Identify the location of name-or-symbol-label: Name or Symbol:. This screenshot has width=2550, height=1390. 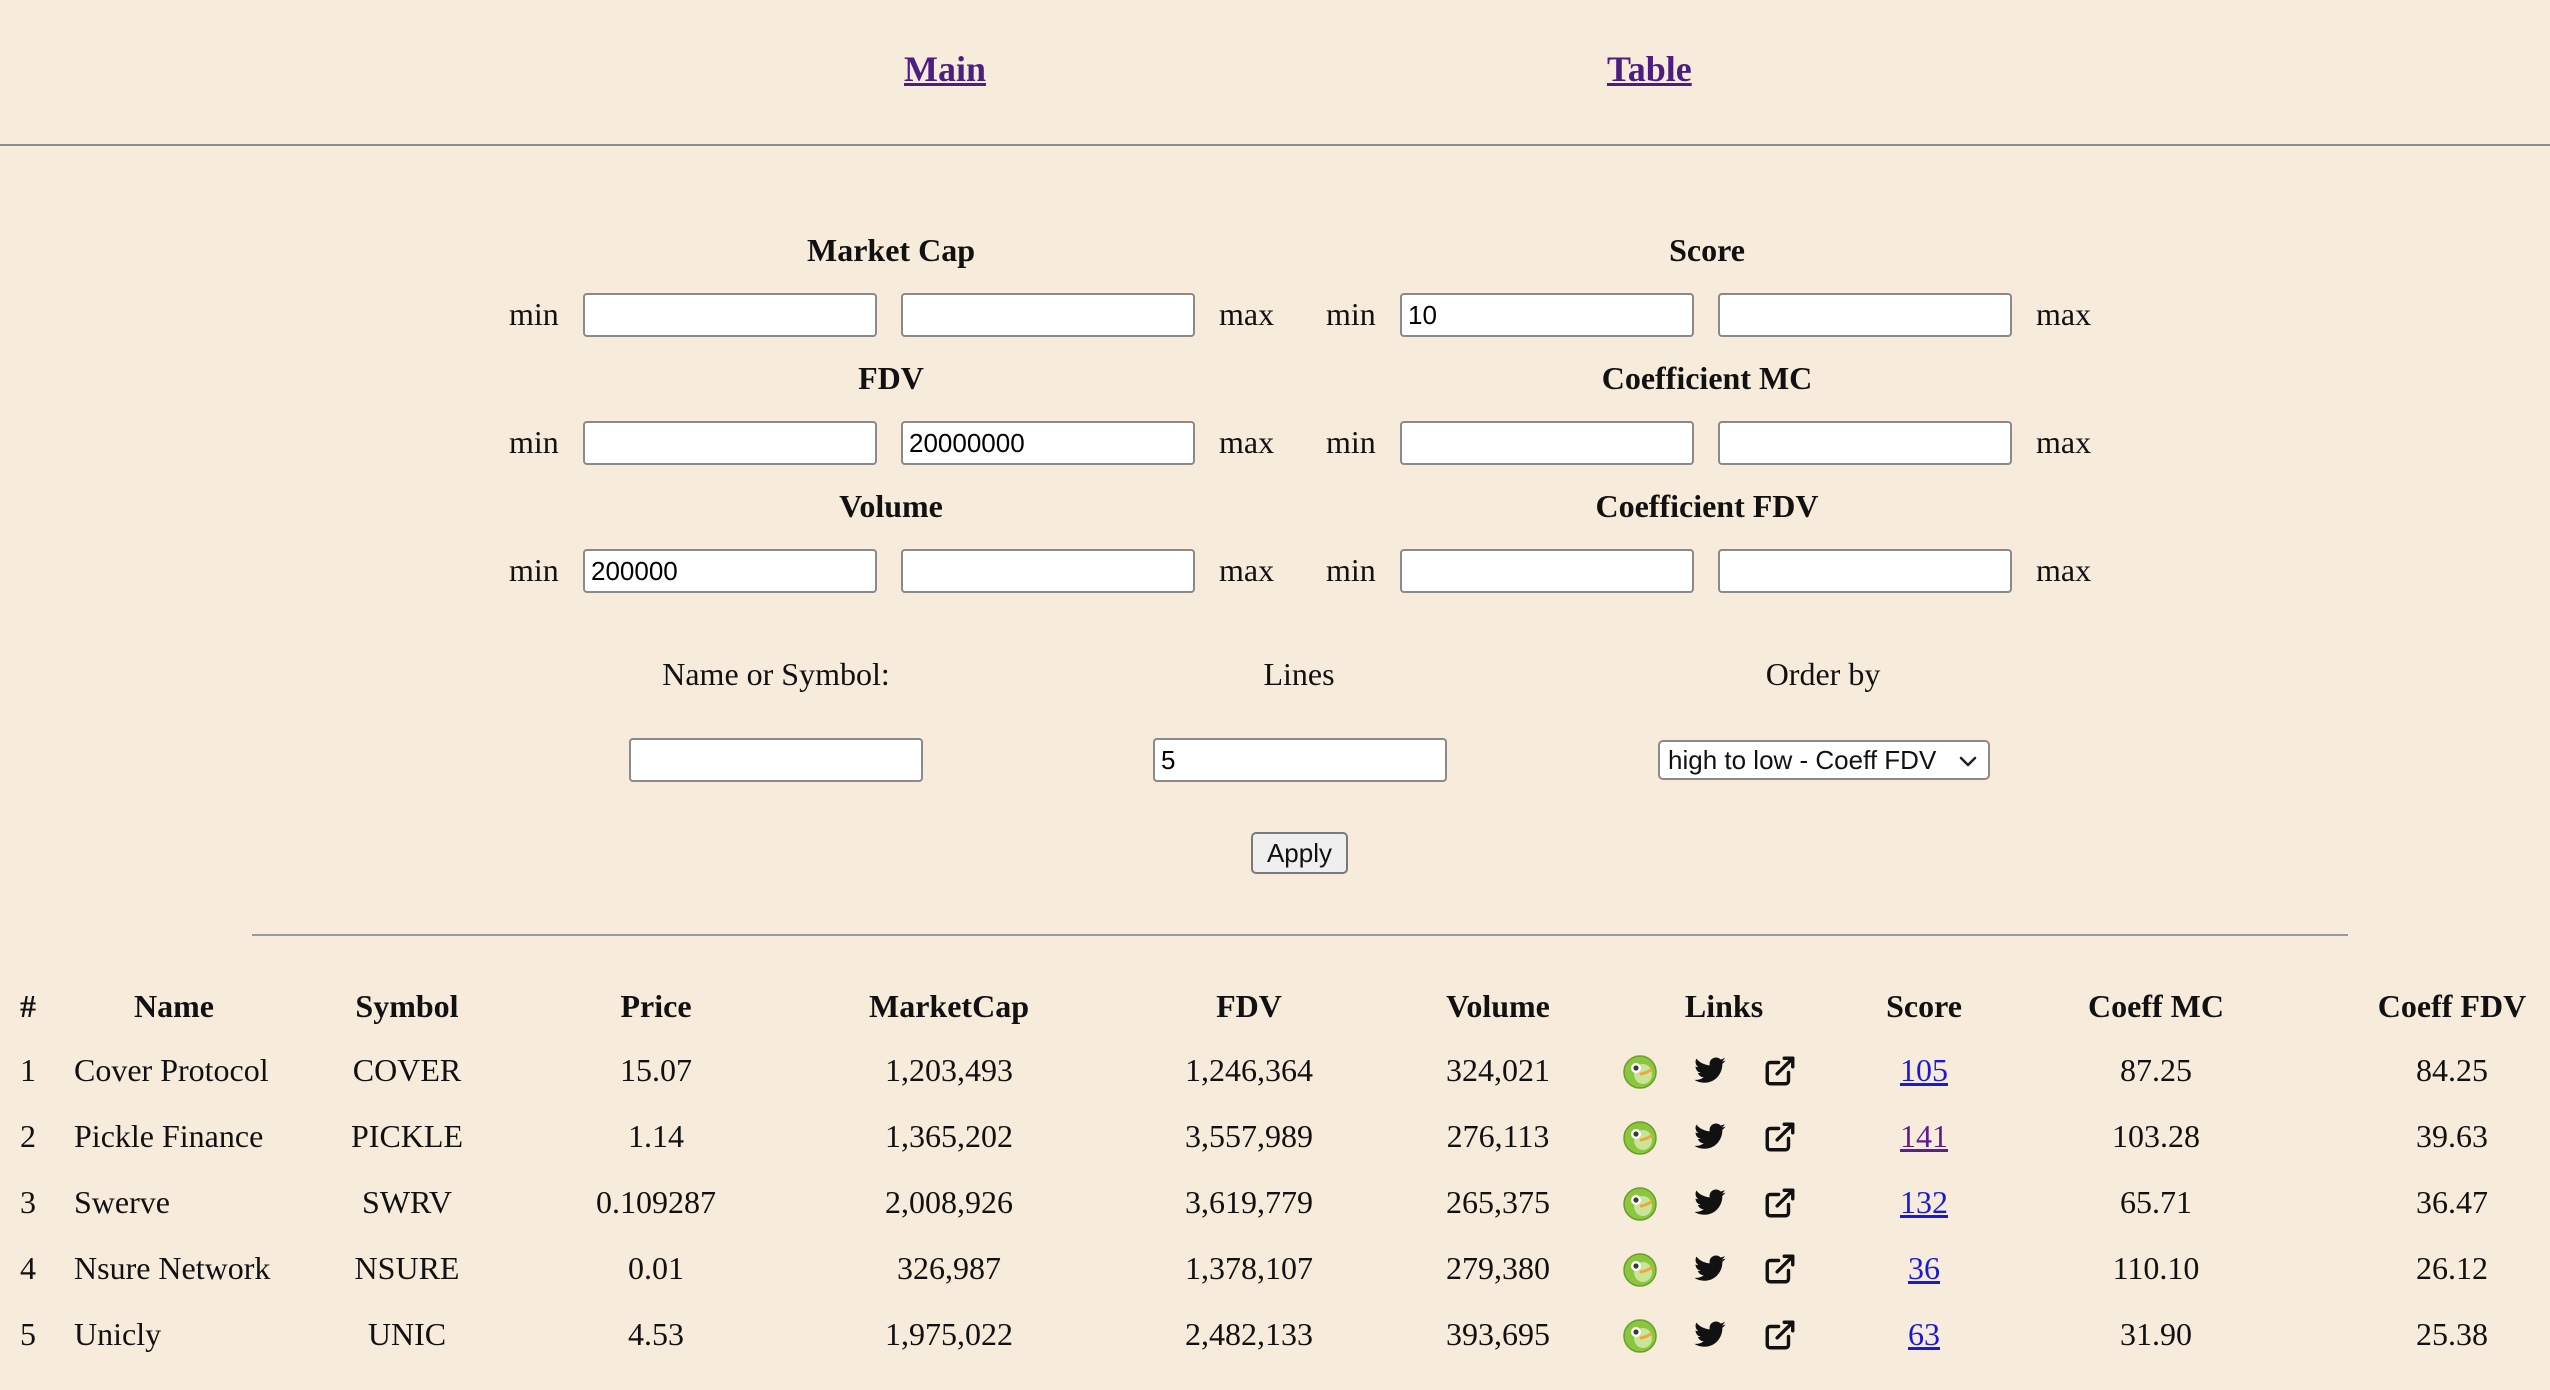
(776, 674).